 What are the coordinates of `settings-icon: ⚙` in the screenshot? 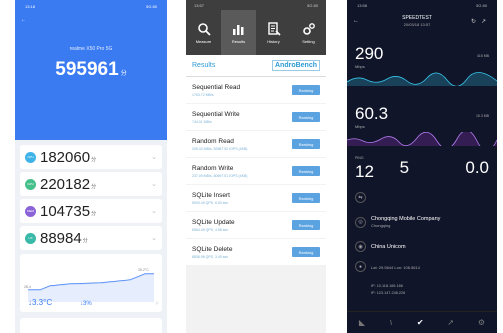 It's located at (481, 322).